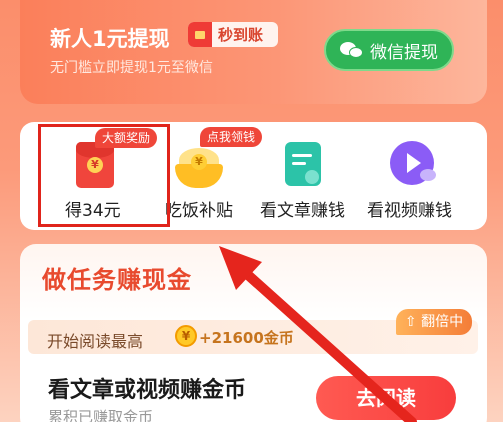  I want to click on withdraw-subtitle: 无门槛立即提现1元至微信, so click(131, 68).